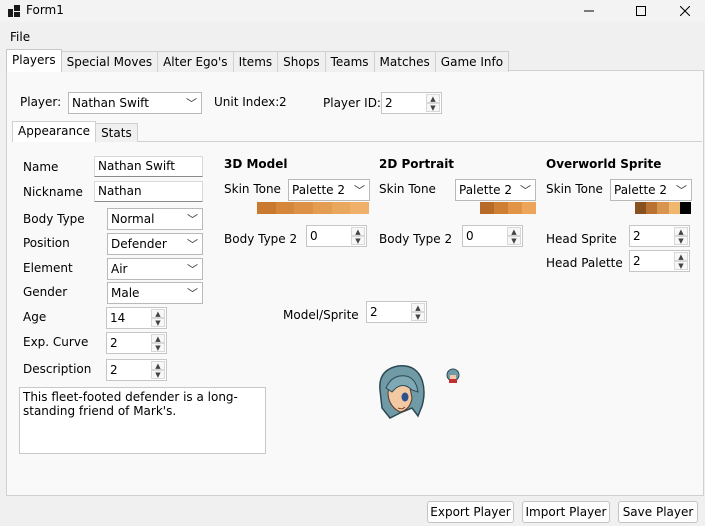 The image size is (705, 526). What do you see at coordinates (155, 269) in the screenshot?
I see `element-select: Air ﹀` at bounding box center [155, 269].